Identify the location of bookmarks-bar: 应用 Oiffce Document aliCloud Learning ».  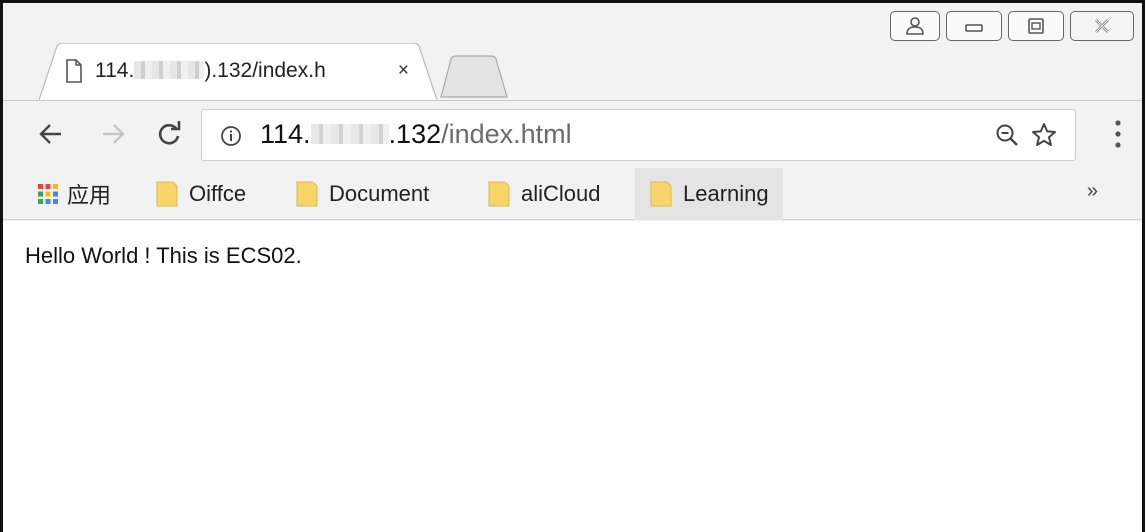
(572, 194).